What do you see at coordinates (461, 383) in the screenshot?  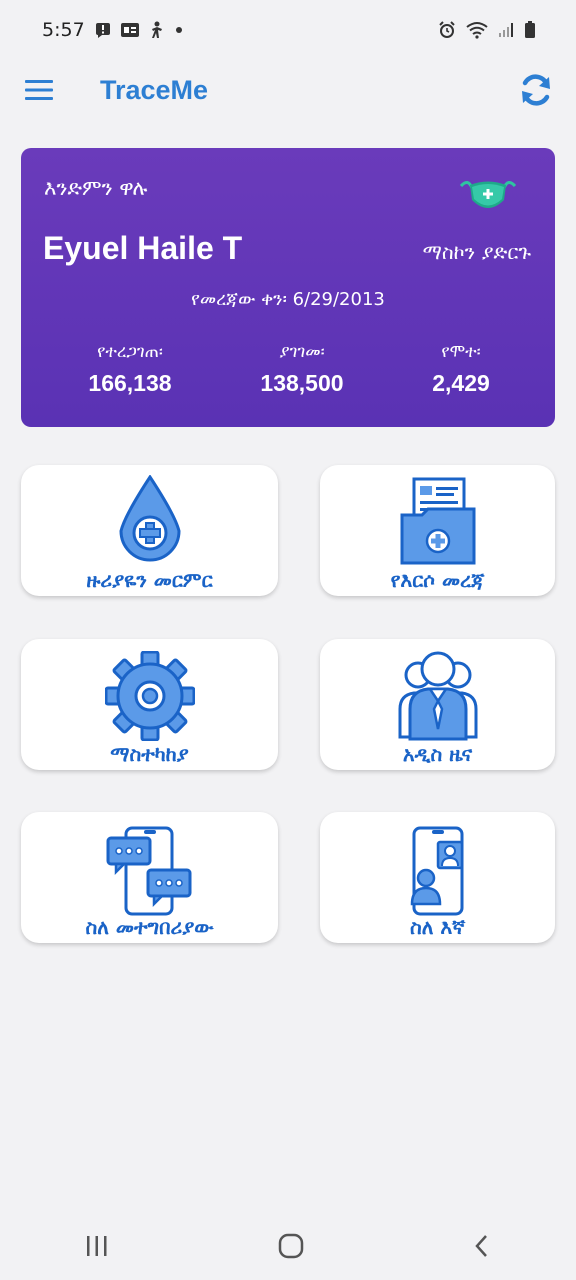 I see `stat-value: 2,429` at bounding box center [461, 383].